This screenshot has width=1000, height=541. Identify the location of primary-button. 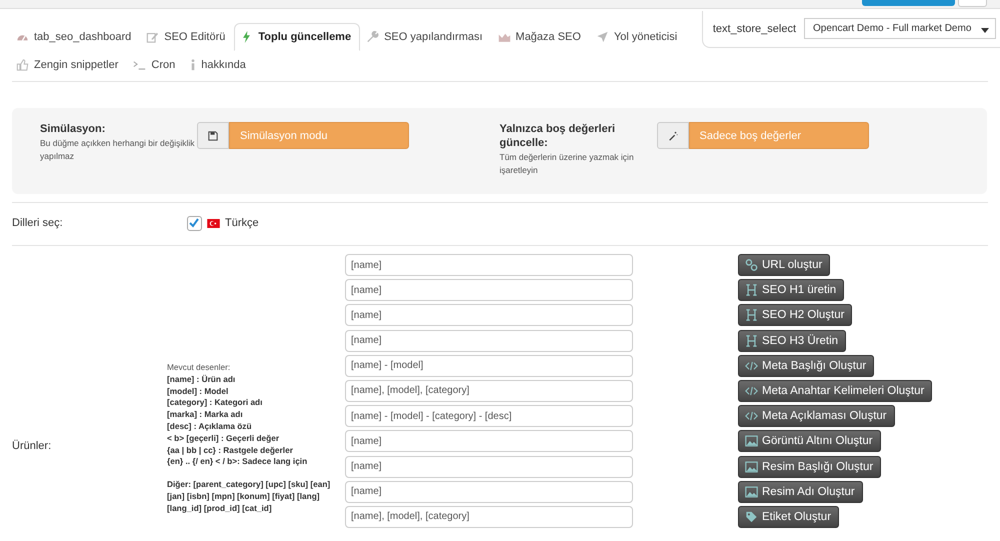
(908, 3).